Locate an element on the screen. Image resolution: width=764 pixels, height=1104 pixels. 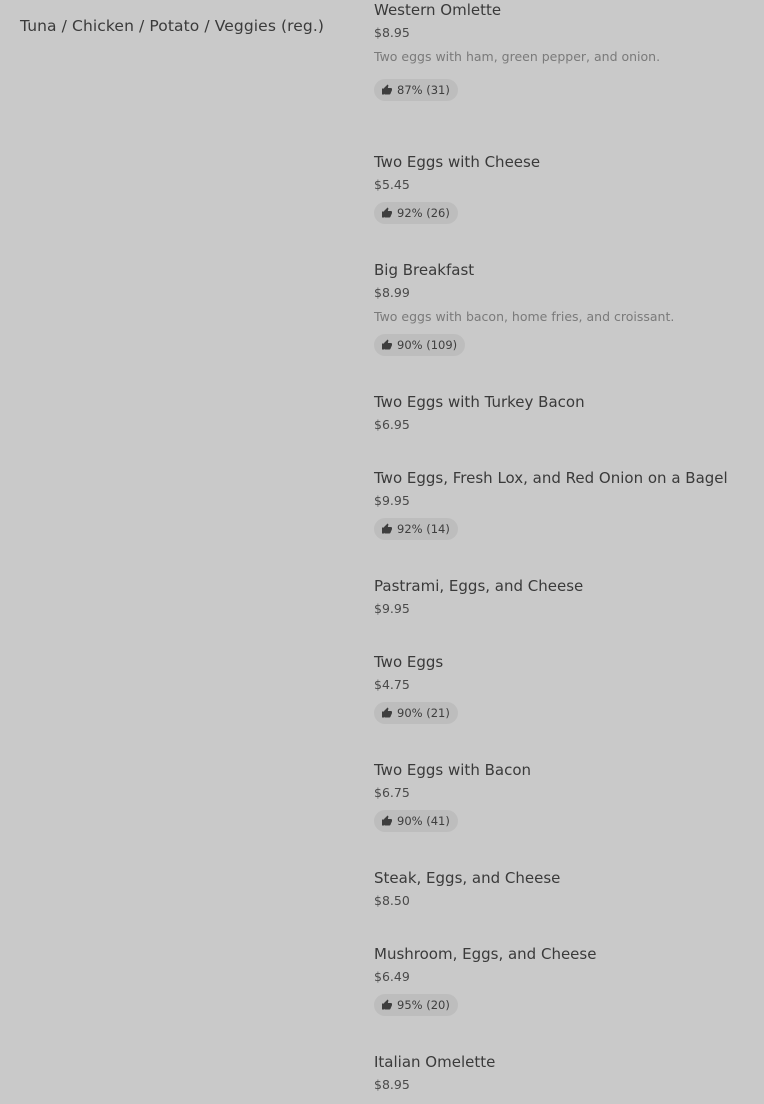
rating-text: 90% (21) is located at coordinates (423, 713).